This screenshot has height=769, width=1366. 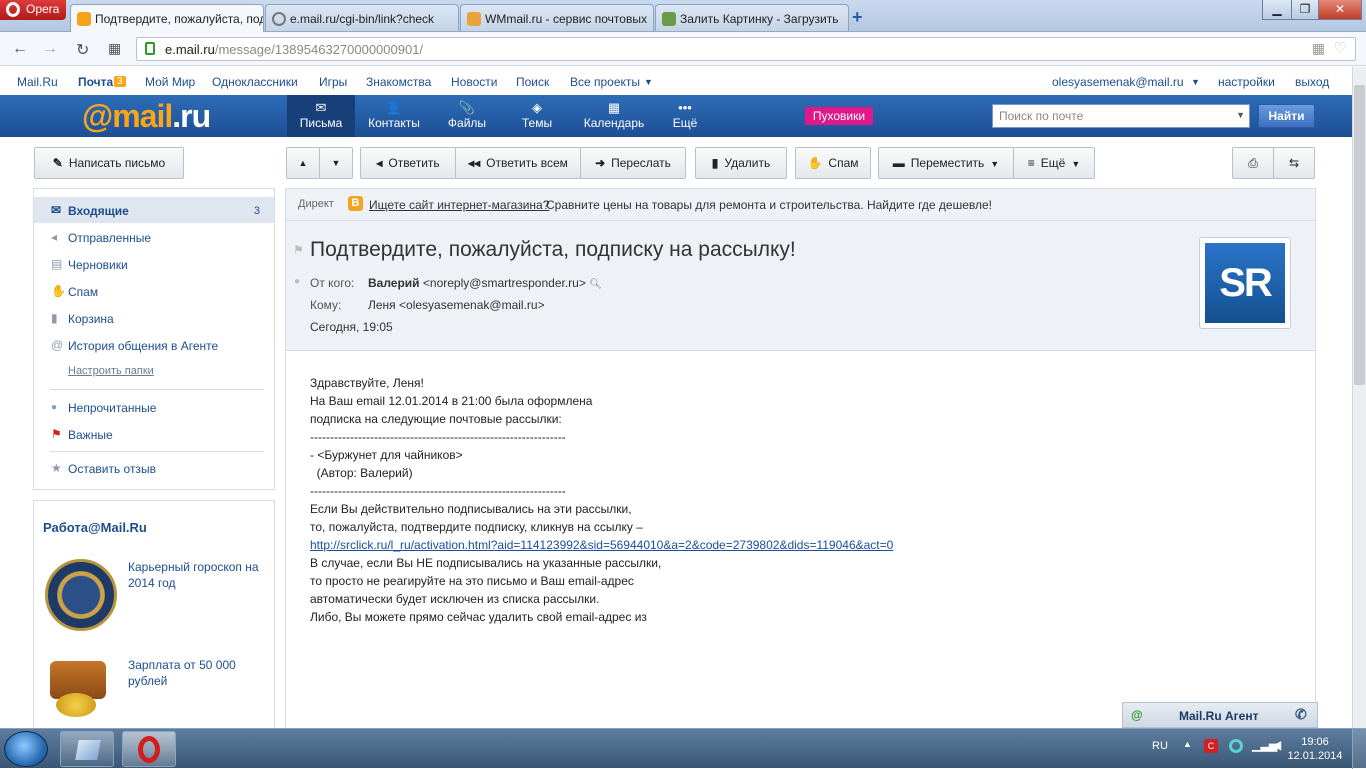 What do you see at coordinates (1187, 744) in the screenshot?
I see `tray-arrow-icon: ▲` at bounding box center [1187, 744].